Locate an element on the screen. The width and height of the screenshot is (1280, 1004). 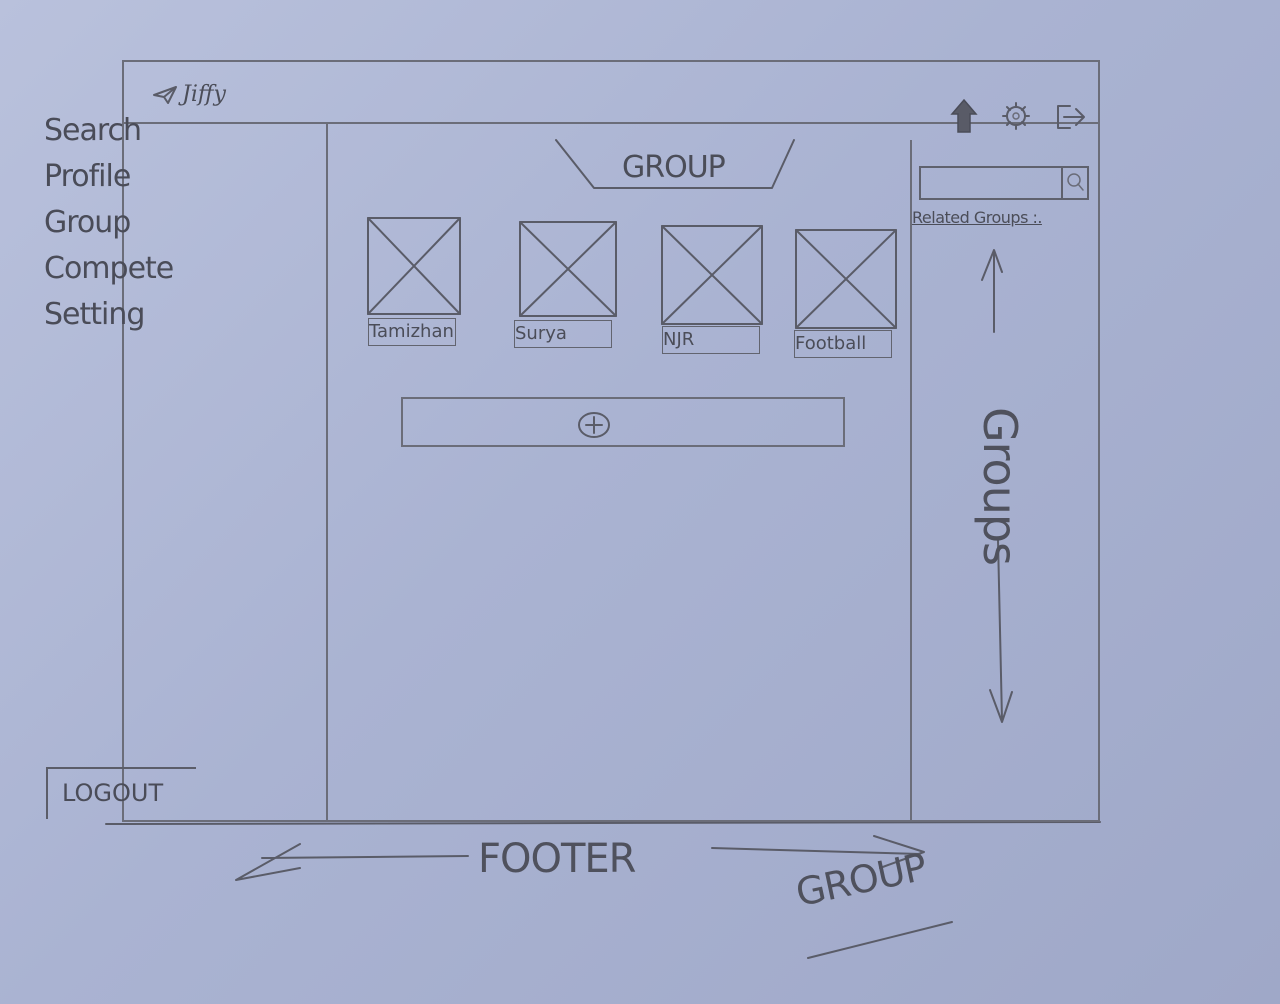
add-group-button is located at coordinates (623, 422).